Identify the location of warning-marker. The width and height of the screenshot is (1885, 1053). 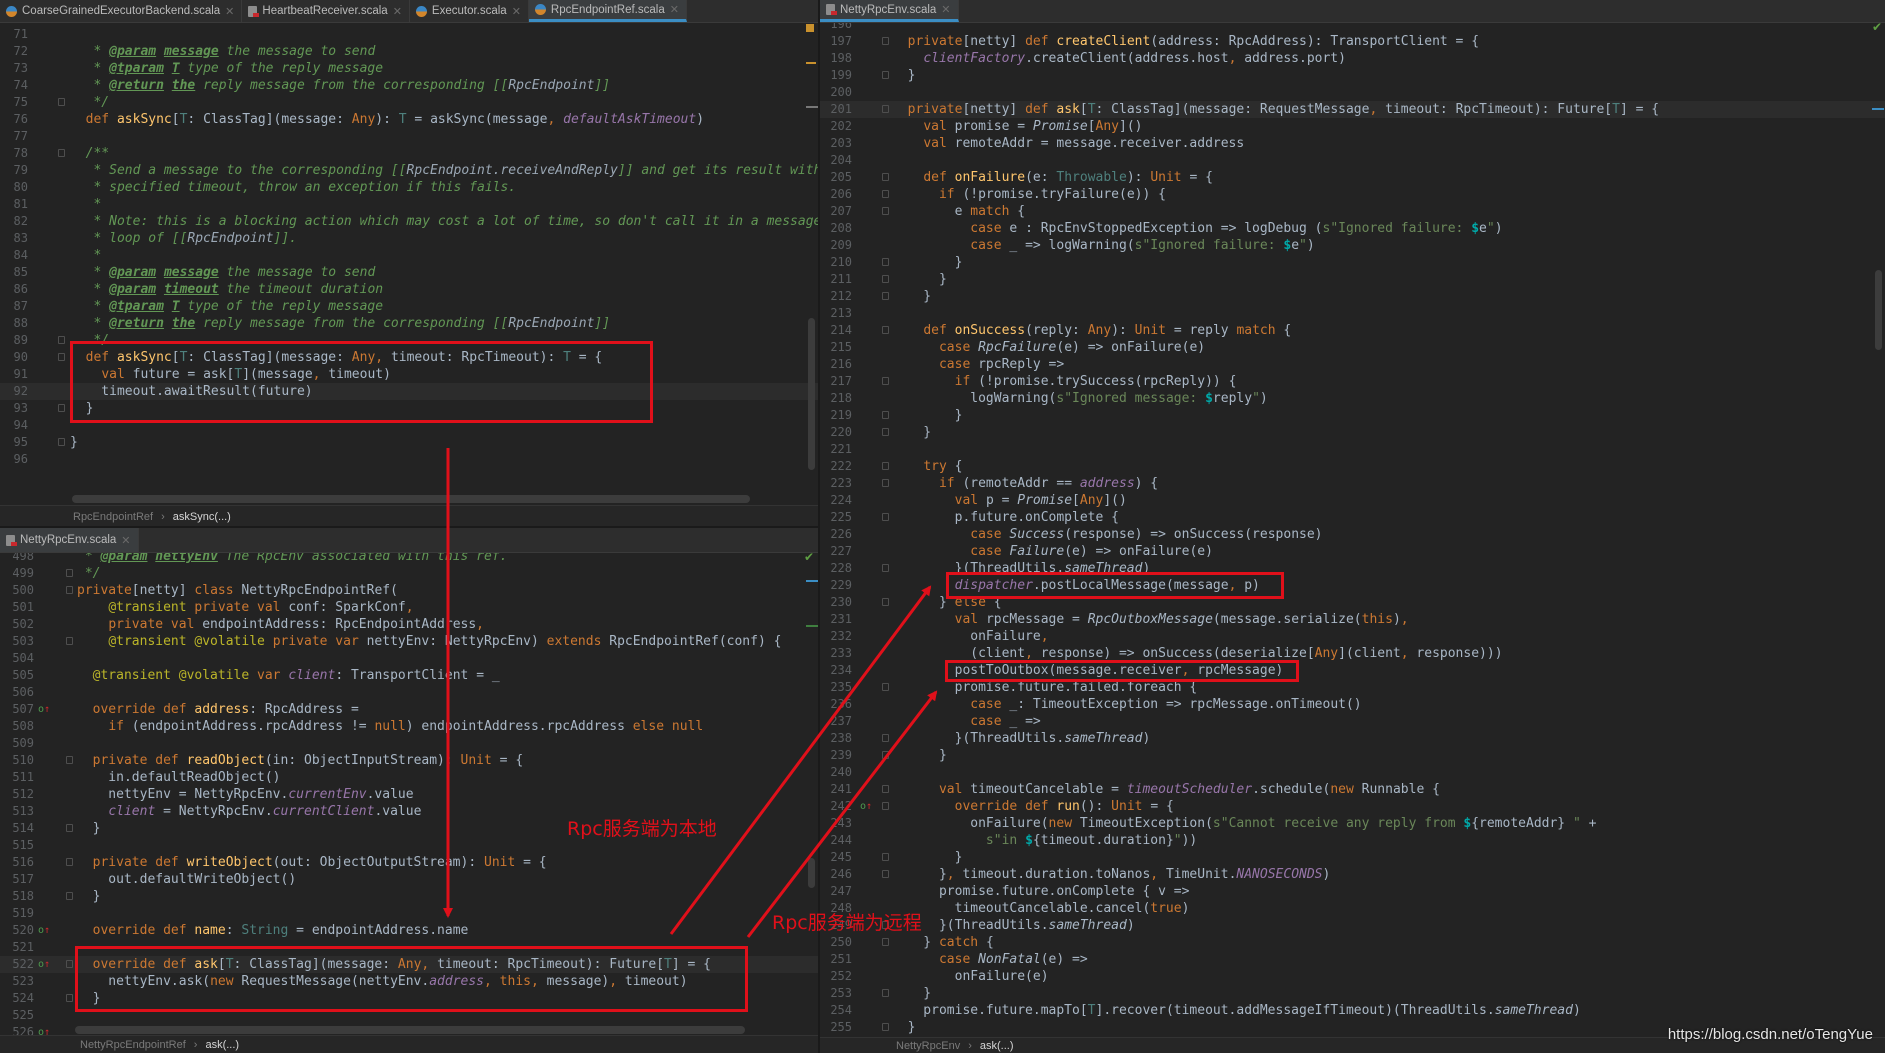
(810, 28).